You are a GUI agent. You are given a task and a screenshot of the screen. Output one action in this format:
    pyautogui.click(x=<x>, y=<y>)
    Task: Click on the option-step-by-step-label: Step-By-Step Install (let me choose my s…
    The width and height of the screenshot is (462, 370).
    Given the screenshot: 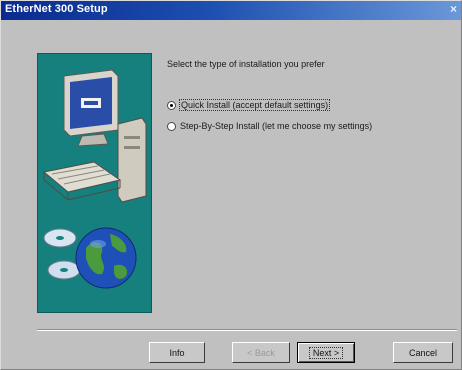 What is the action you would take?
    pyautogui.click(x=276, y=126)
    